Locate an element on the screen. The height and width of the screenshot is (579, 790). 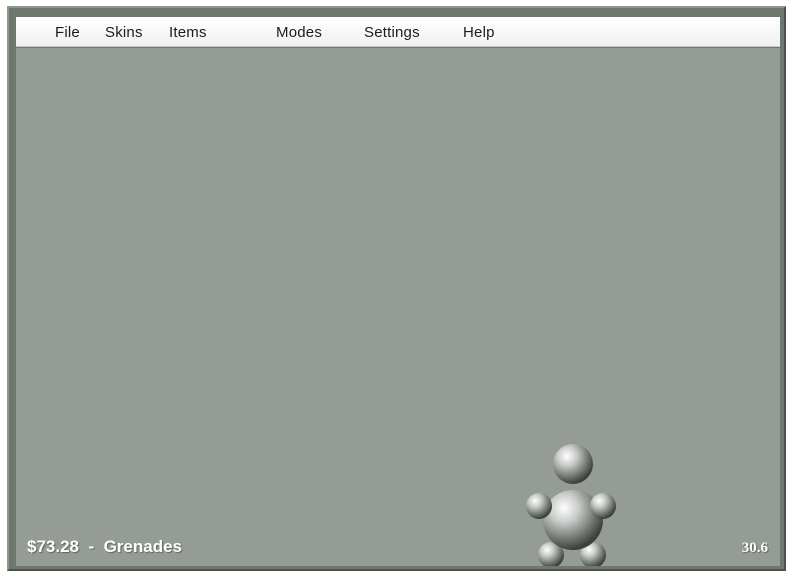
ball-figure-icon is located at coordinates (576, 503).